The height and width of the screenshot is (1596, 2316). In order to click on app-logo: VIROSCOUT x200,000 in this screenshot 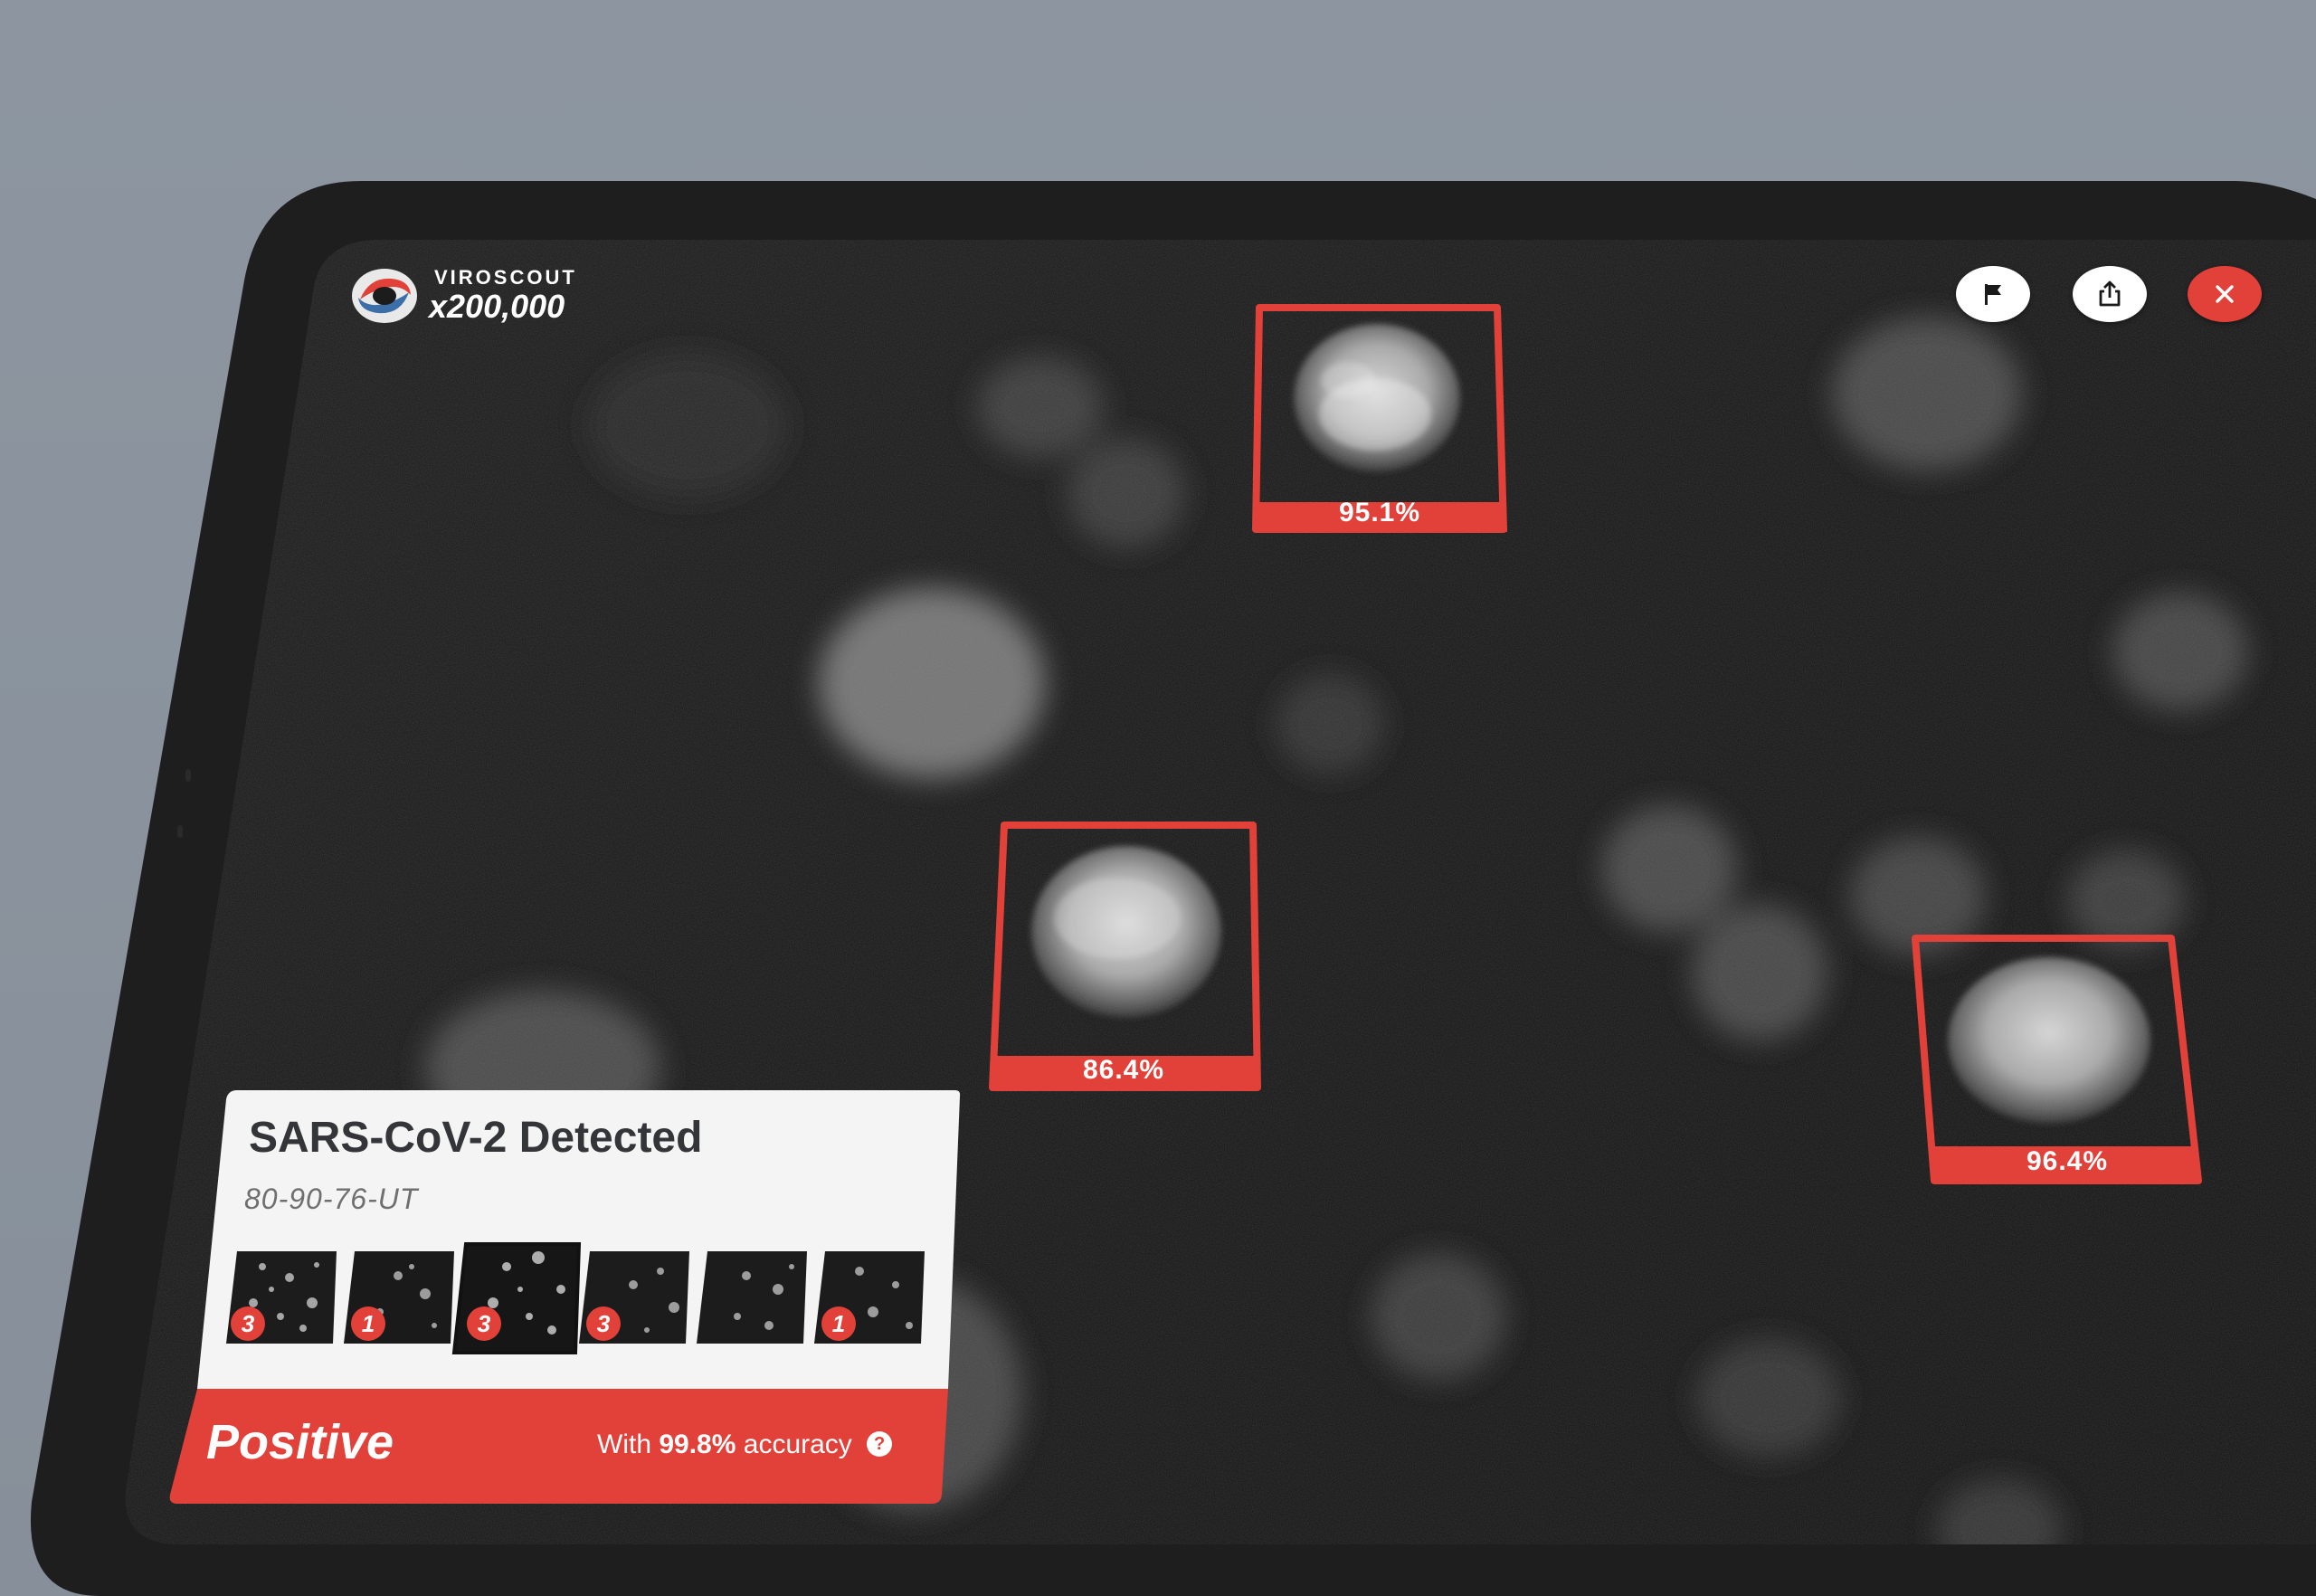, I will do `click(486, 300)`.